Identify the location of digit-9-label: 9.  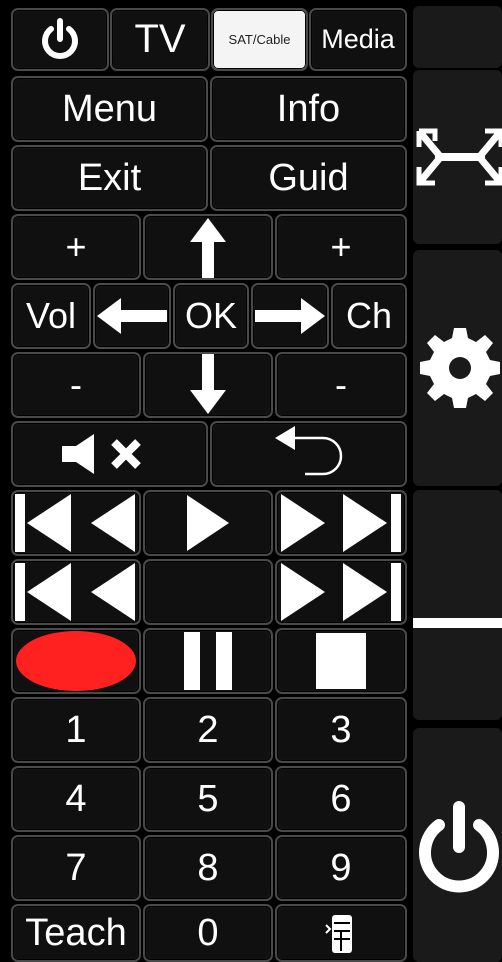
(341, 867).